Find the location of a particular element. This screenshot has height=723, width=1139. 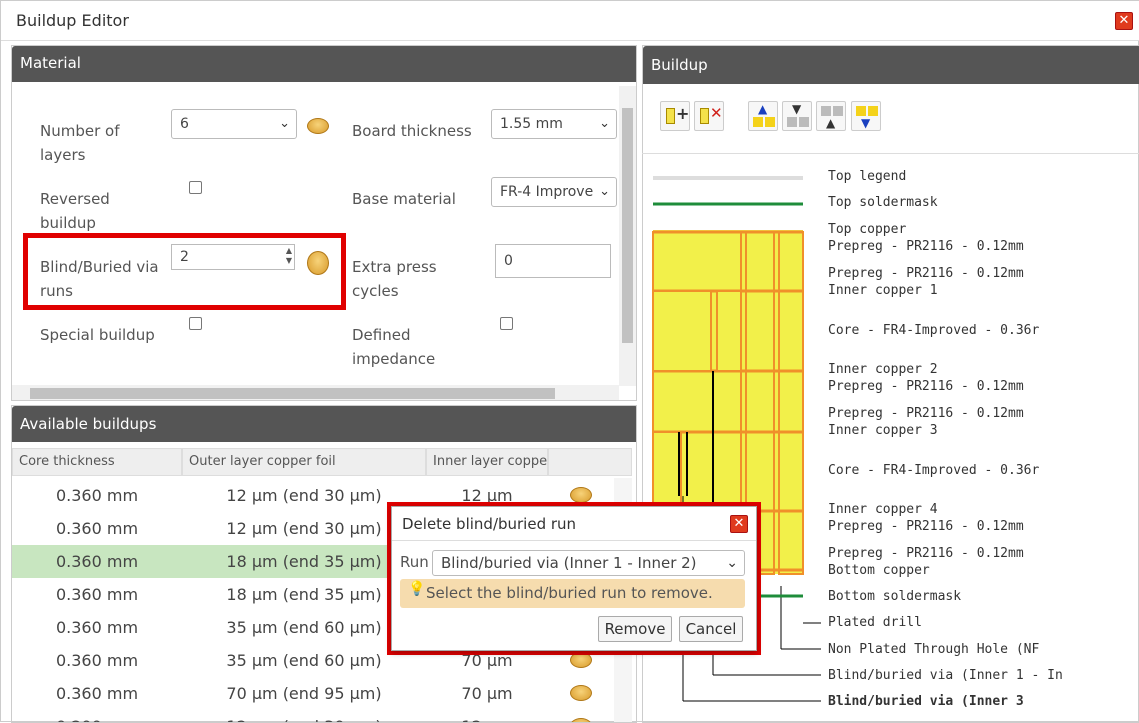

hint-text: Select the blind/buried run to remove. is located at coordinates (569, 593).